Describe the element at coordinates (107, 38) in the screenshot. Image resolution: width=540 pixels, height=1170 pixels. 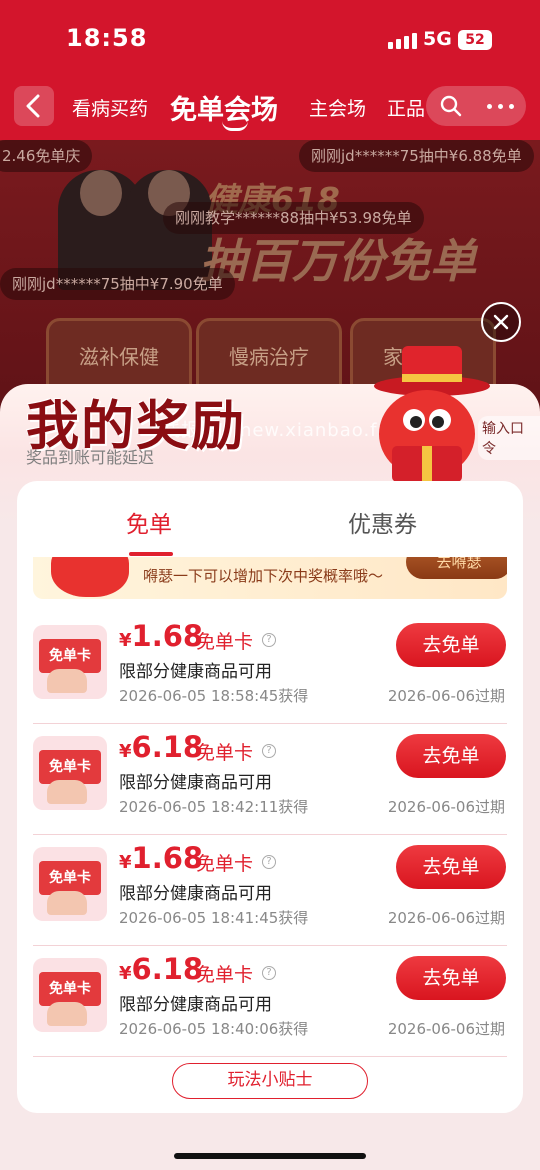
I see `status-time: 18:58` at that location.